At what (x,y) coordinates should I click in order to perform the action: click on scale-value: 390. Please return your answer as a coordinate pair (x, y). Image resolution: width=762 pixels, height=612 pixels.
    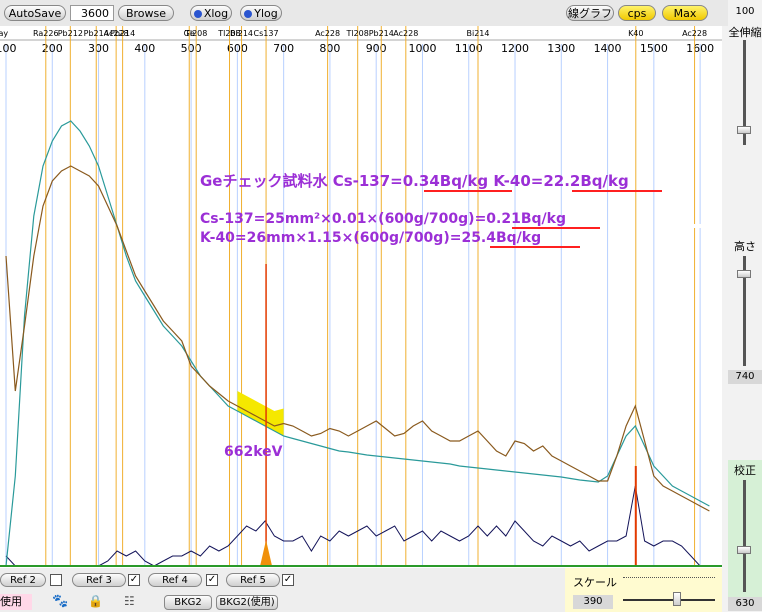
    Looking at the image, I should click on (593, 602).